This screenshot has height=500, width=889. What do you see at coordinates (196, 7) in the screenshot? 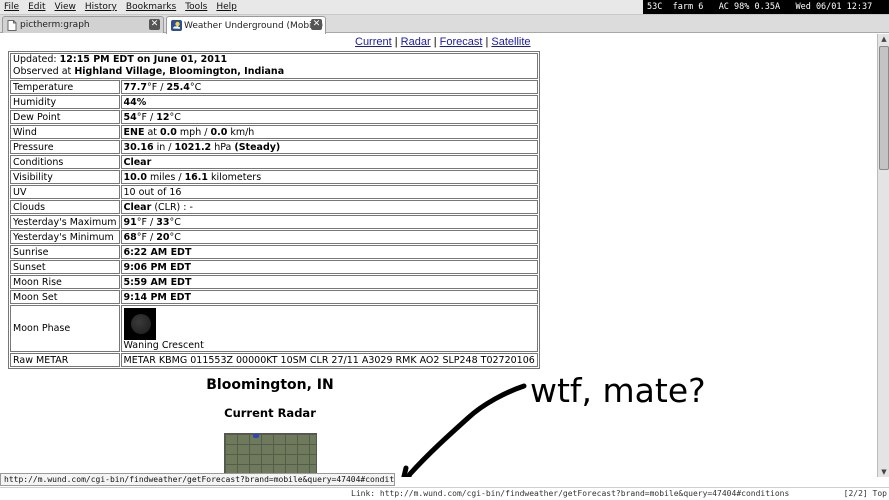
I see `menu-tools: Tools` at bounding box center [196, 7].